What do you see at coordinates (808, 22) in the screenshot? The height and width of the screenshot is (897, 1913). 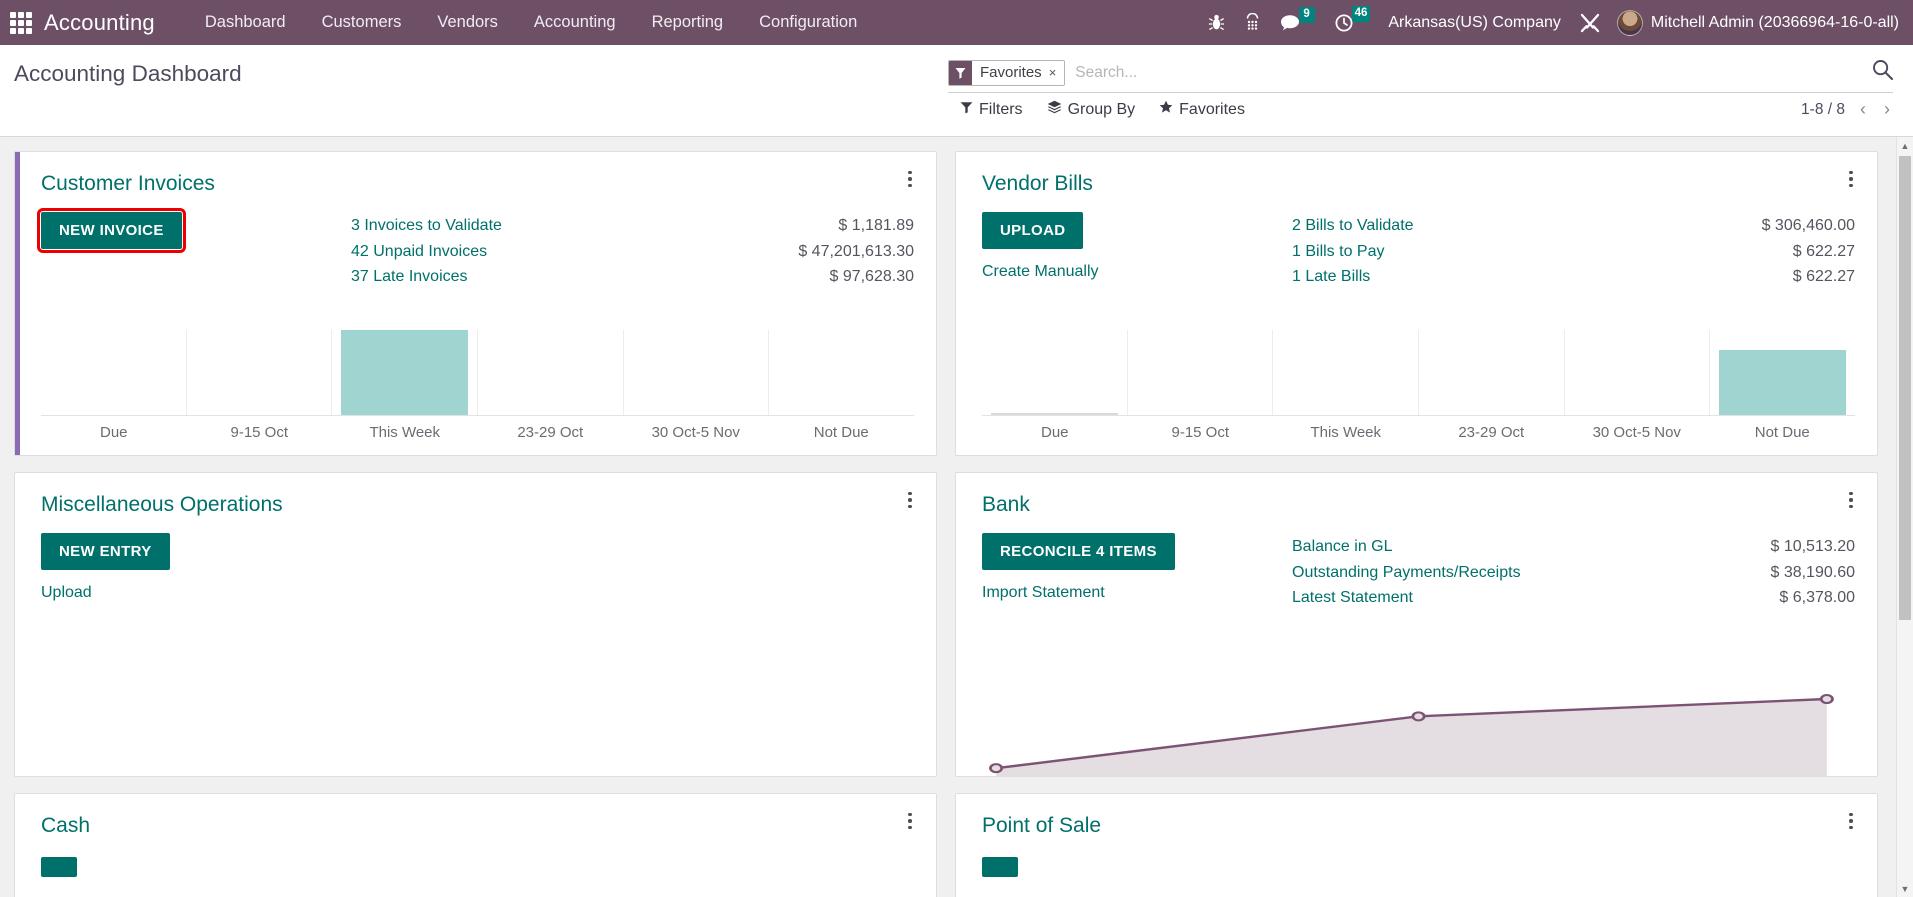 I see `menu-item-configuration: Configuration` at bounding box center [808, 22].